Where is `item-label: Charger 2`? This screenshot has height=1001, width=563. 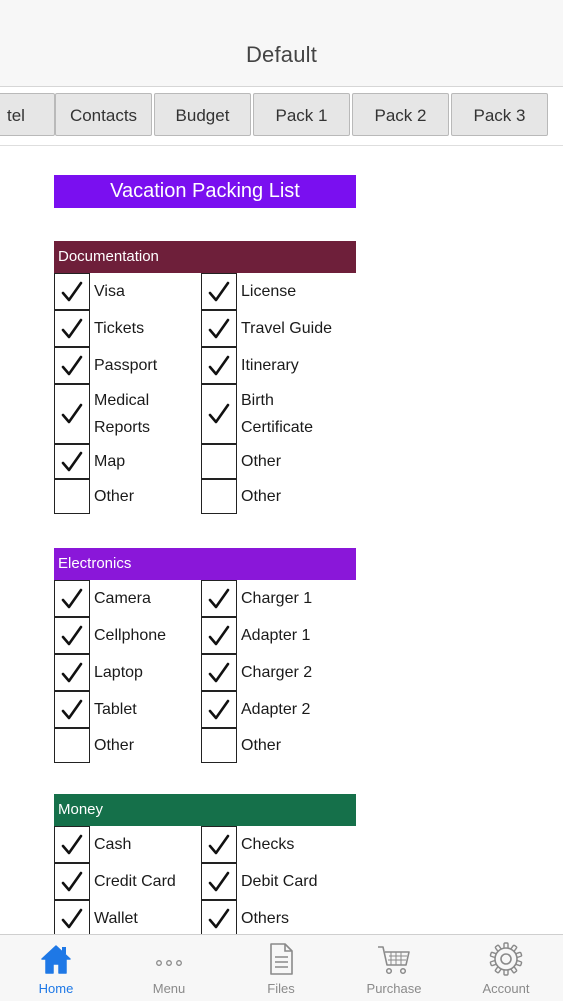
item-label: Charger 2 is located at coordinates (277, 672).